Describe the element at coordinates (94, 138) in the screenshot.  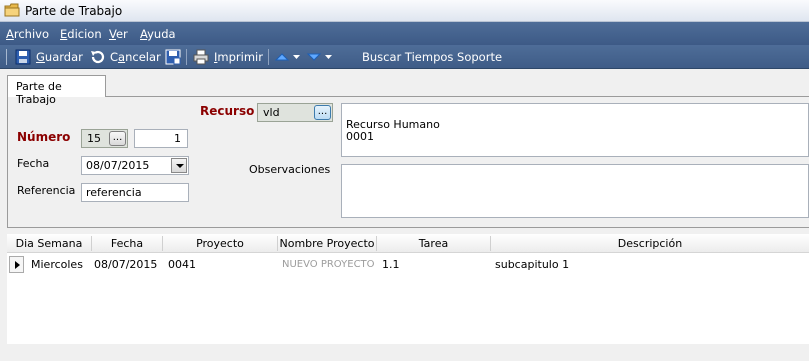
I see `numero-serie-value: 15` at that location.